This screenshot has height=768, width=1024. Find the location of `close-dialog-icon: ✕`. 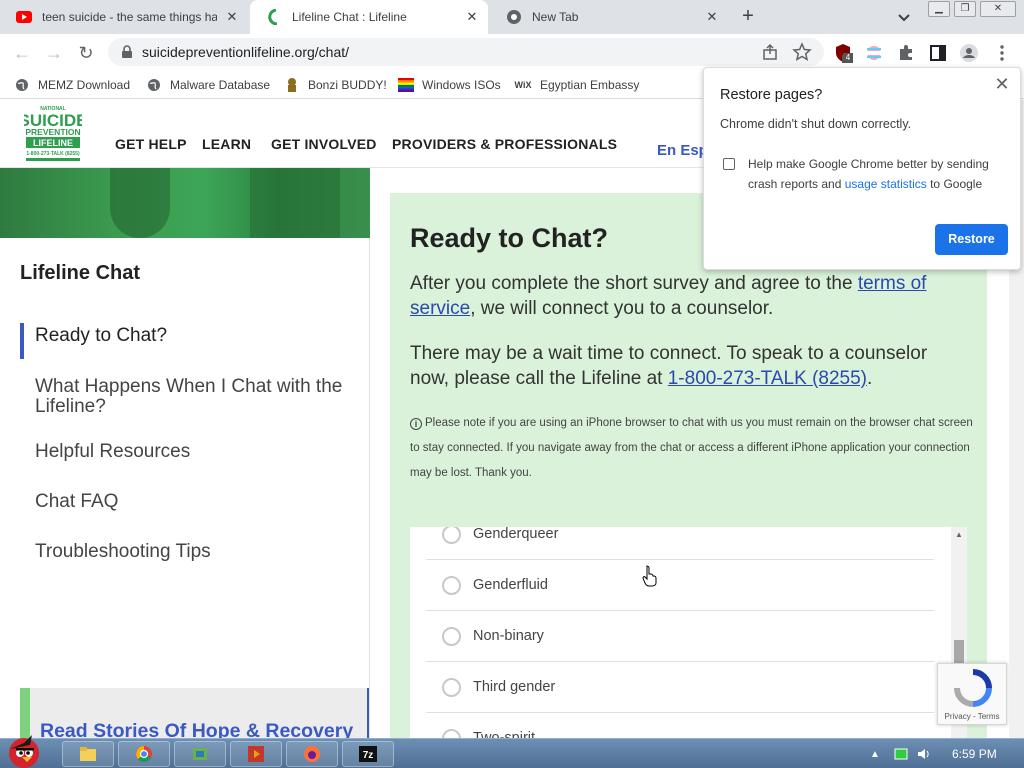

close-dialog-icon: ✕ is located at coordinates (1002, 84).